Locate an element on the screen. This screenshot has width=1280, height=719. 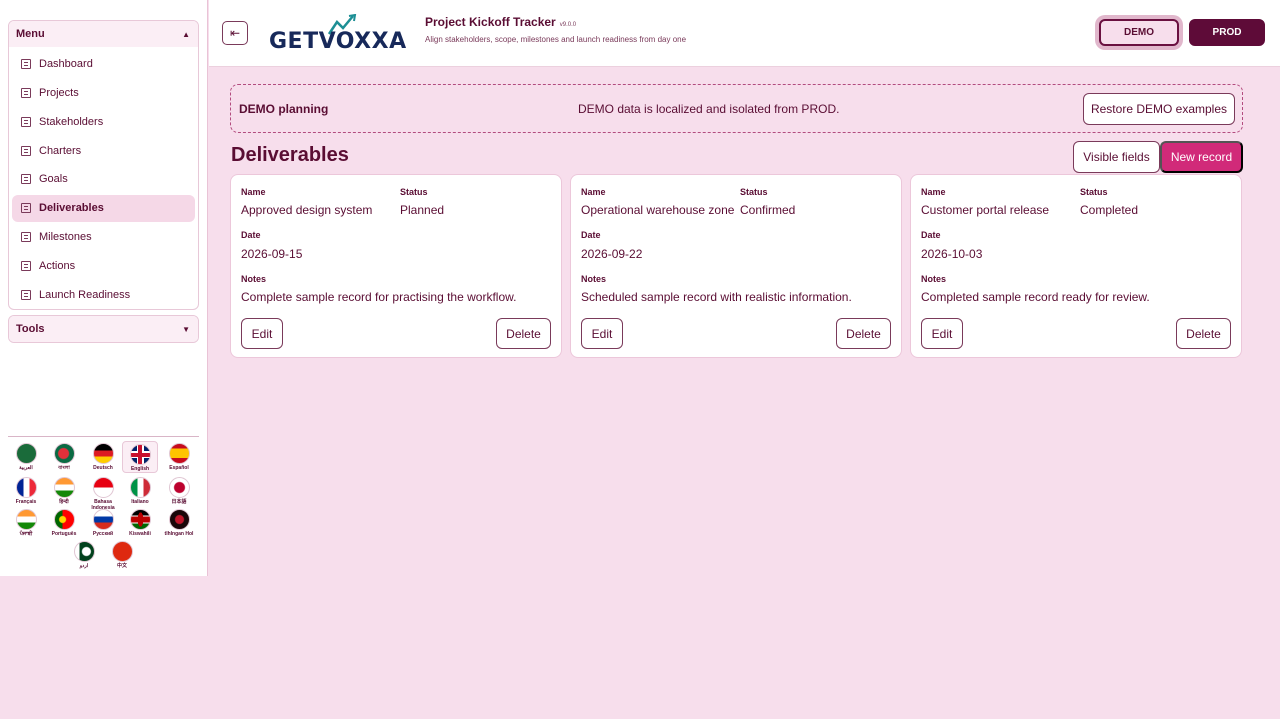
sidebar-item-goals: Goals is located at coordinates (103, 179).